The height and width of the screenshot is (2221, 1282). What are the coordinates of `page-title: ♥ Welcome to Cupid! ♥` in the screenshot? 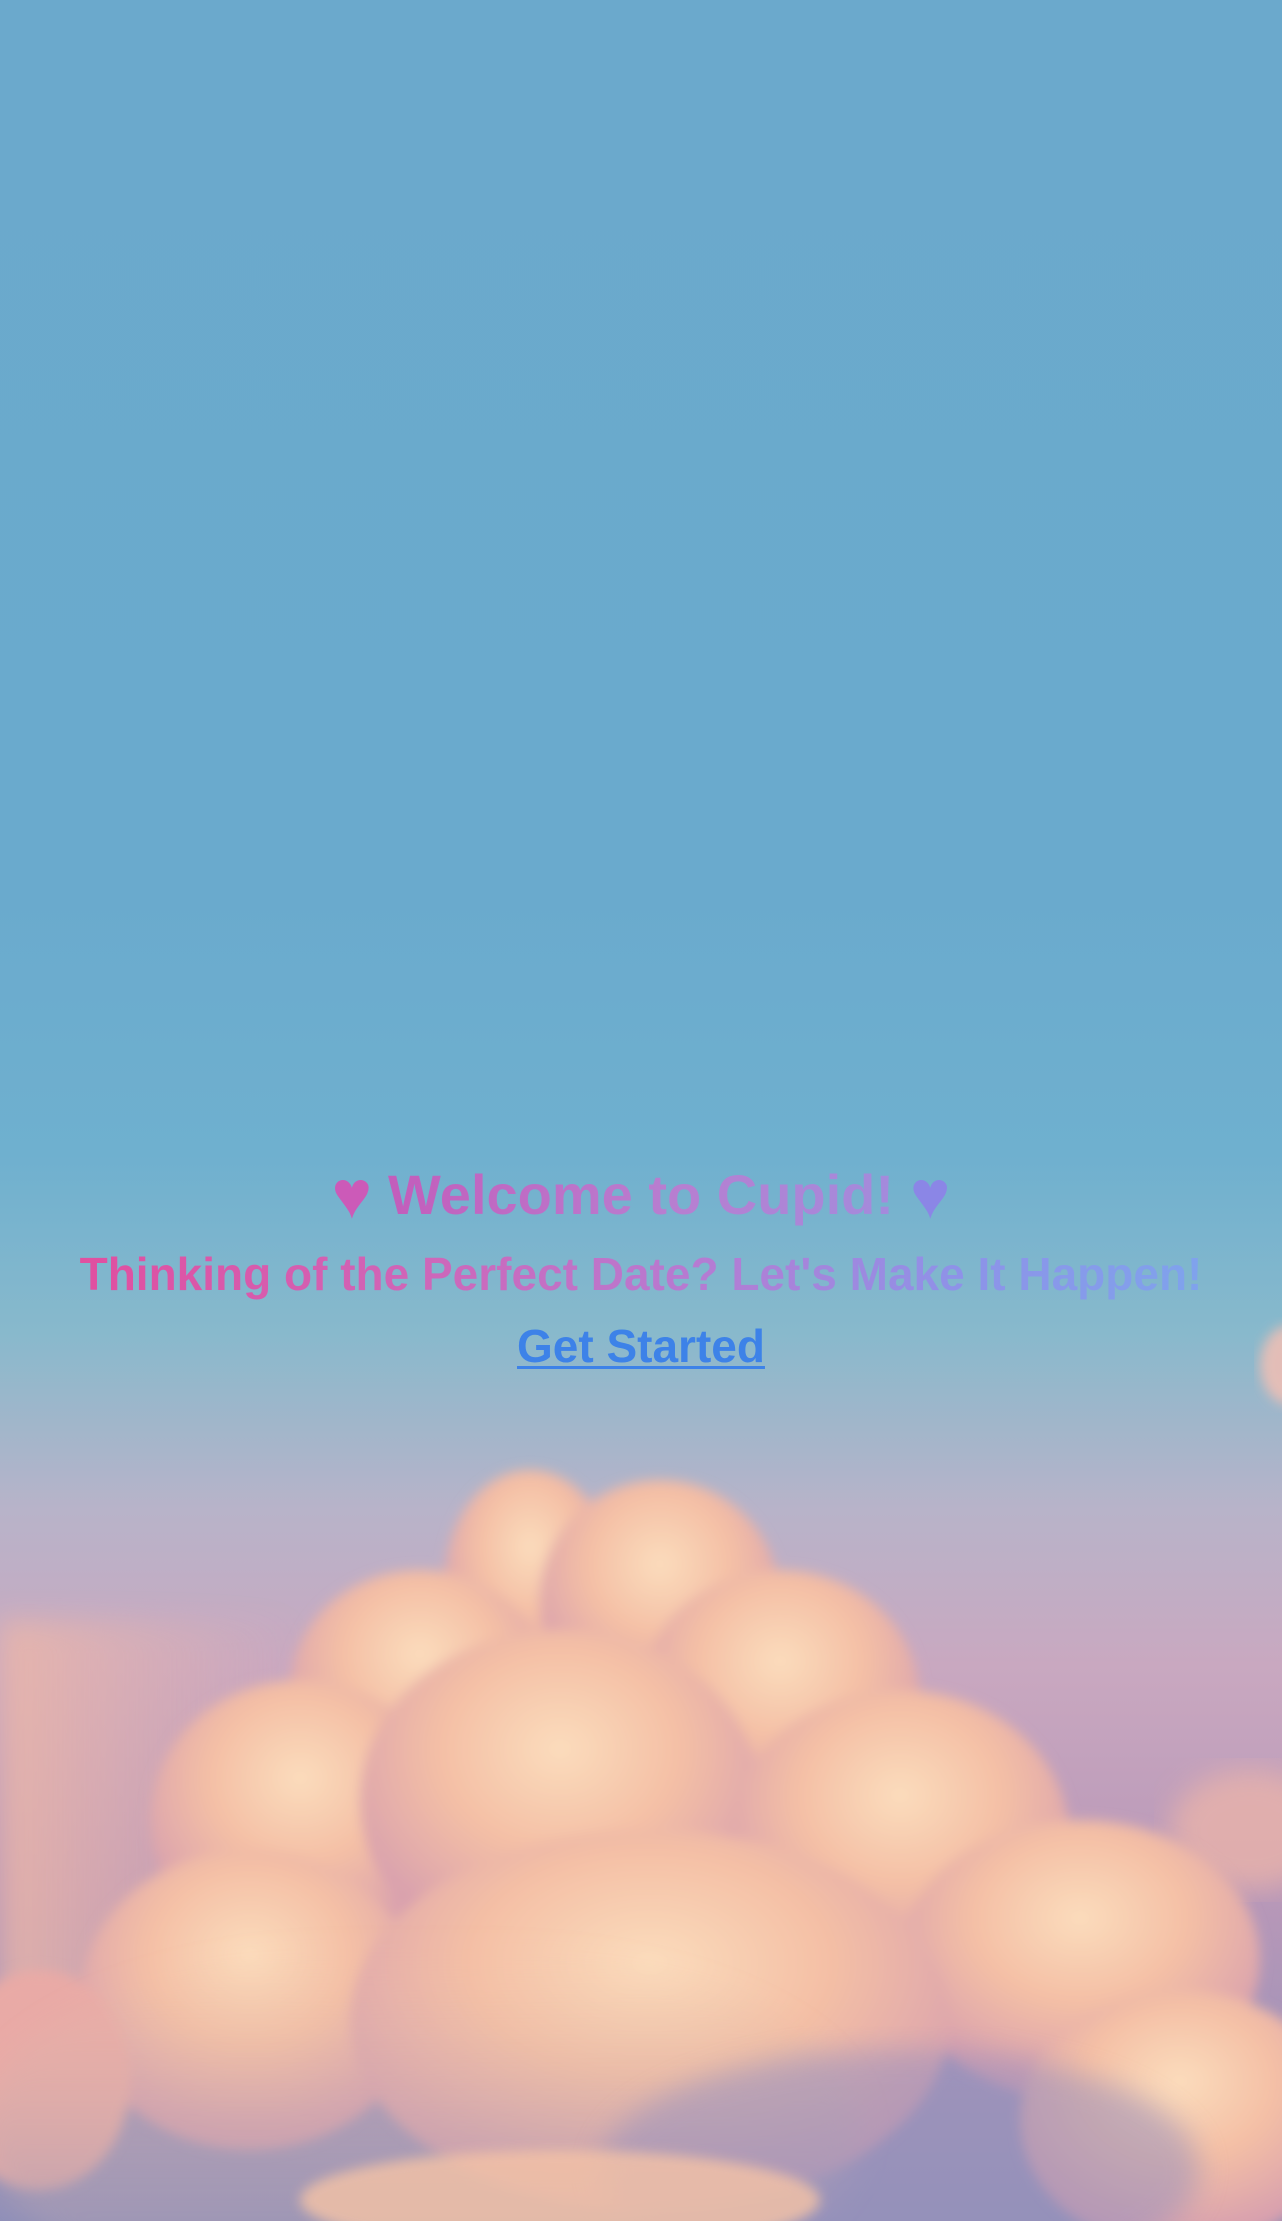 It's located at (641, 1195).